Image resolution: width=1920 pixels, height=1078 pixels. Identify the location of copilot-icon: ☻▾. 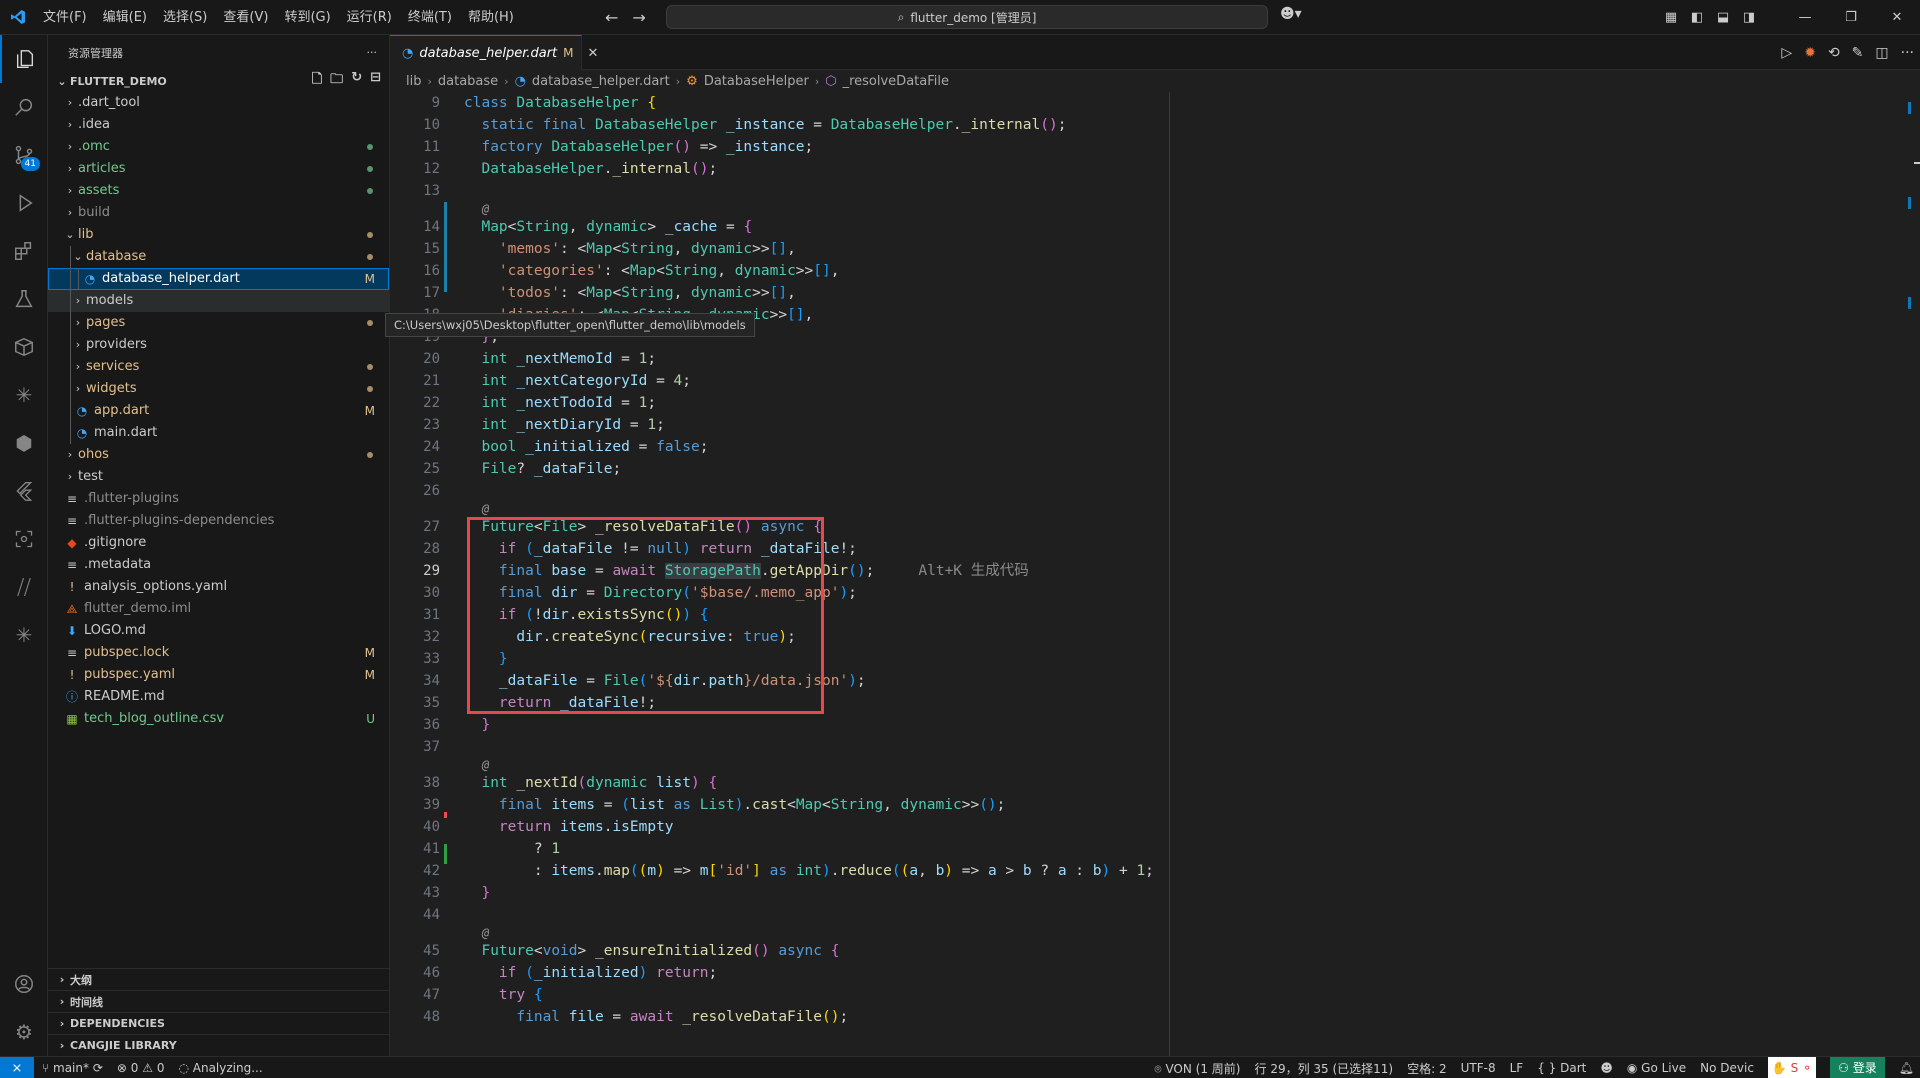
(1291, 14).